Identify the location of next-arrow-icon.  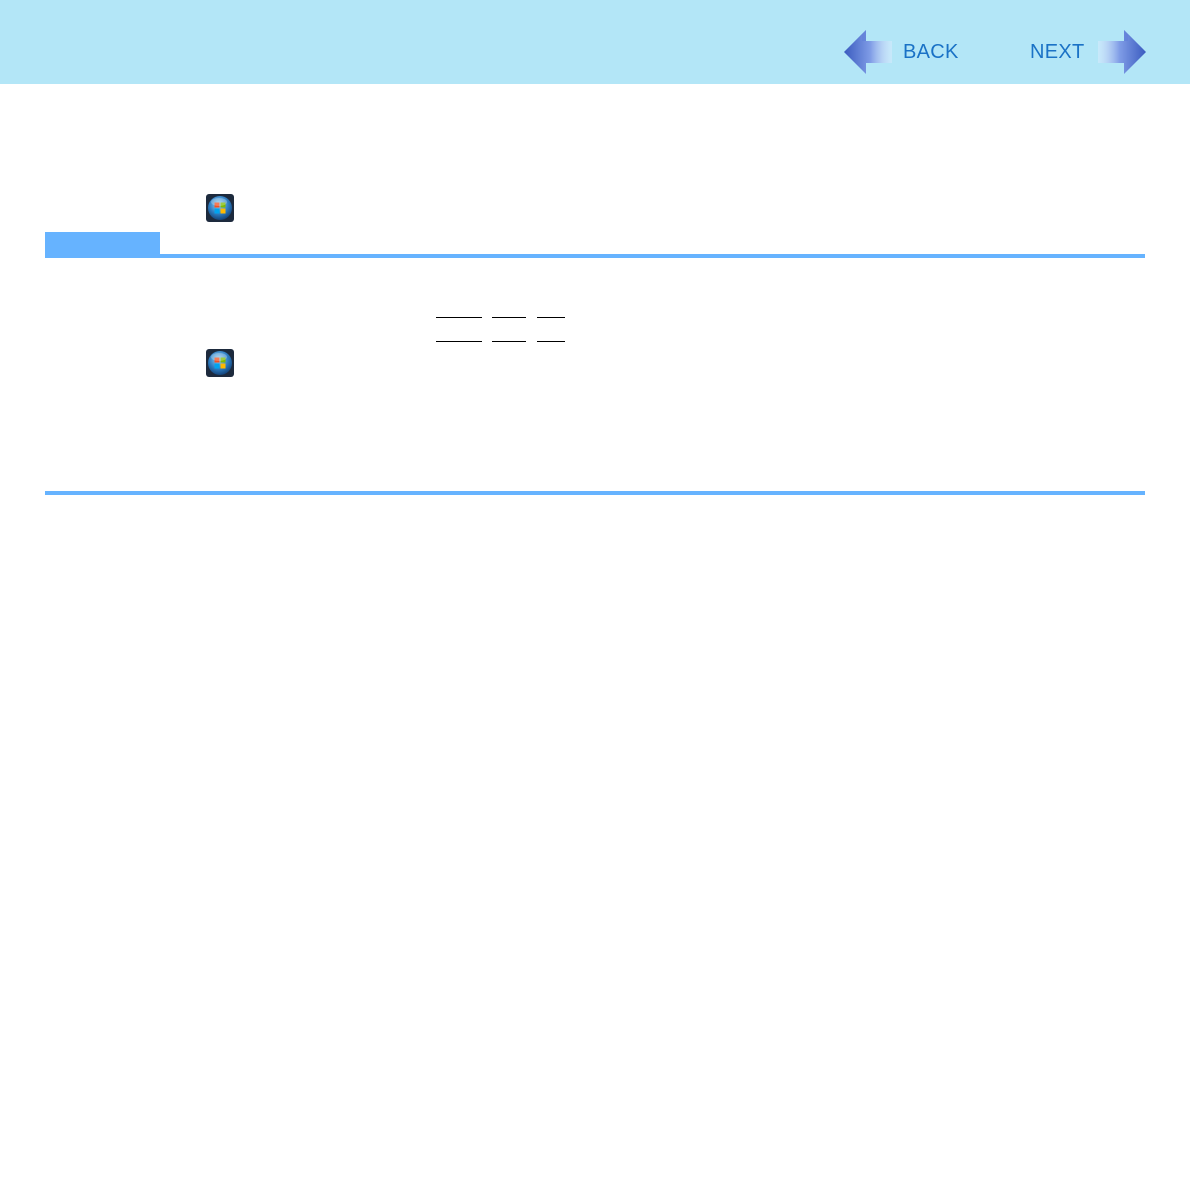
(1122, 52).